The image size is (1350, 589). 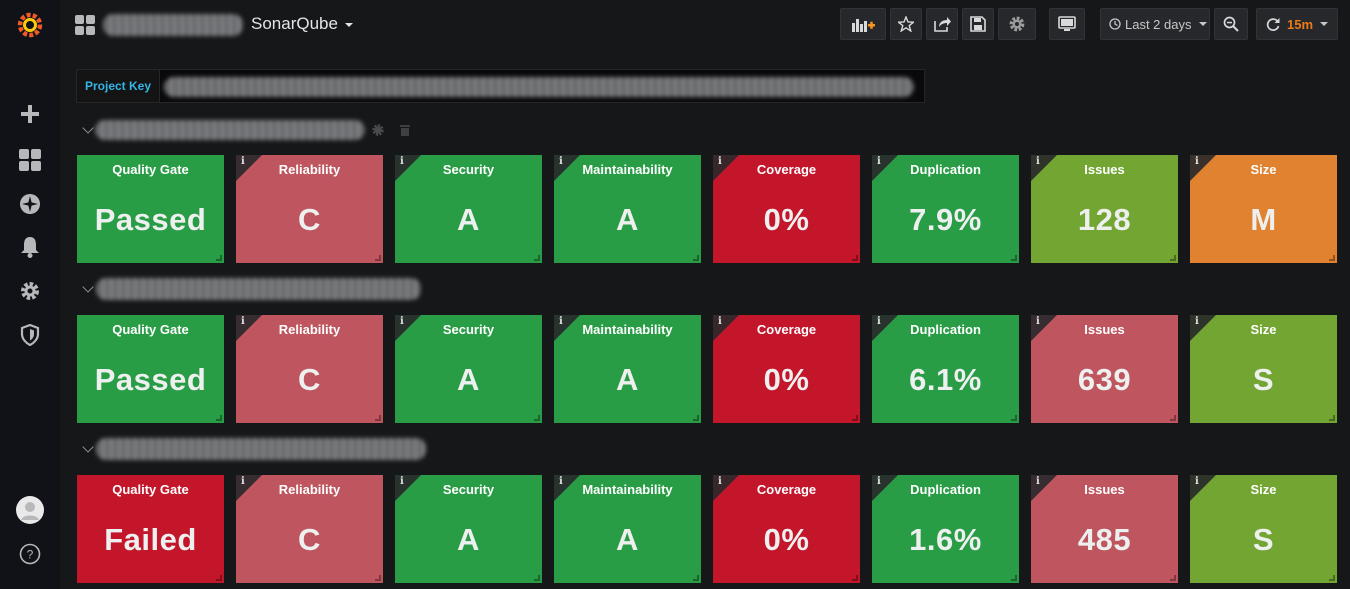 I want to click on singlestat-panel: i Issues 485, so click(x=1104, y=529).